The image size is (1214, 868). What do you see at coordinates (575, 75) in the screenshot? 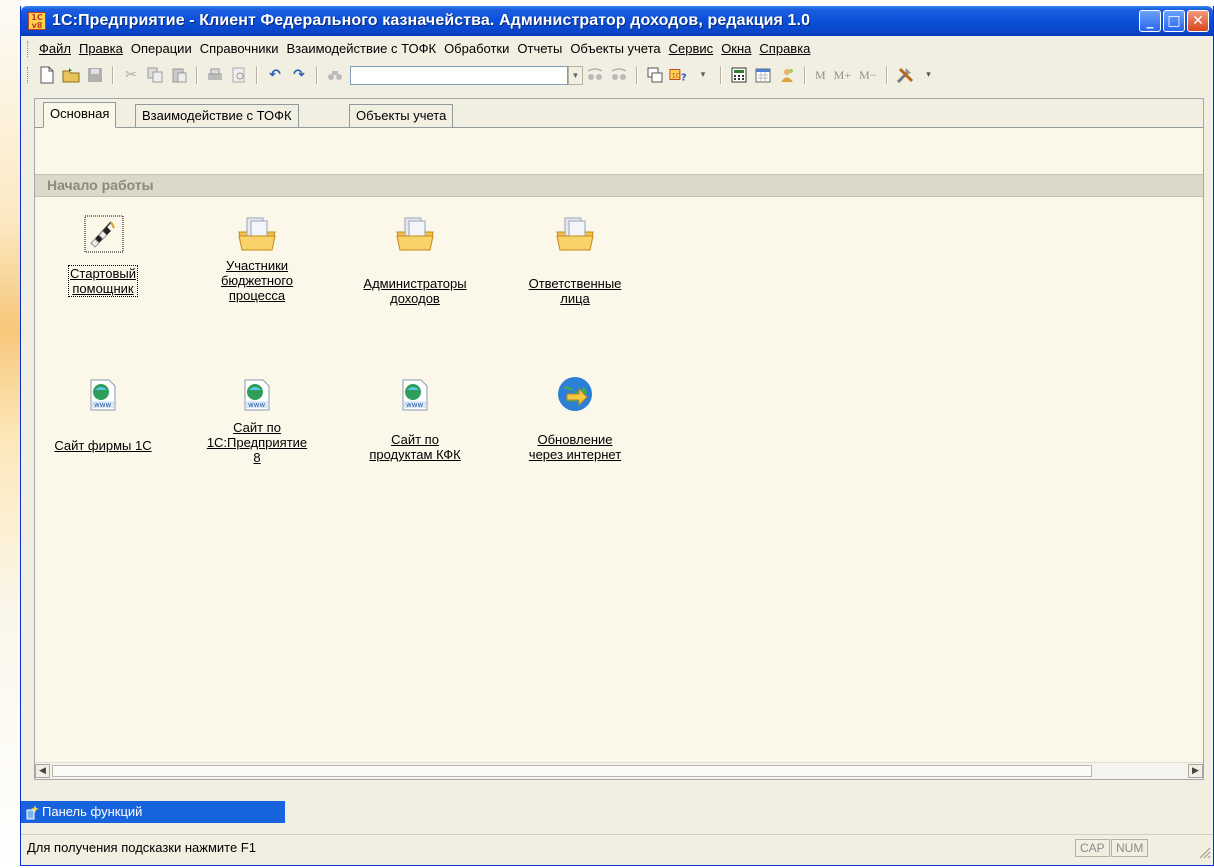
I see `search-dropdown-arrow-icon: ▼` at bounding box center [575, 75].